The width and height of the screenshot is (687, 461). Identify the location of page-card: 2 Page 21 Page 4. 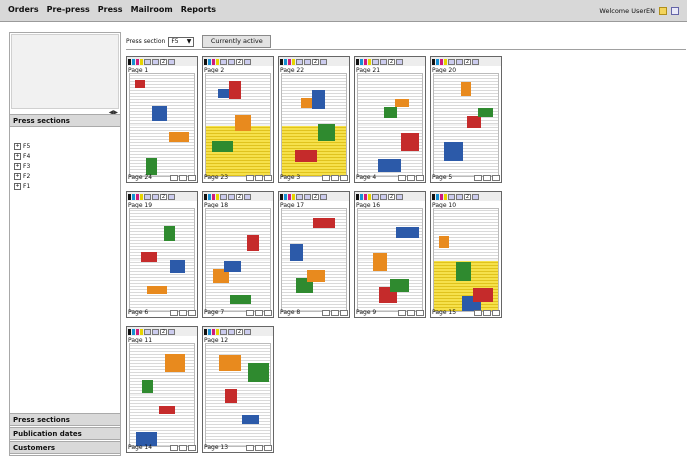
(390, 119).